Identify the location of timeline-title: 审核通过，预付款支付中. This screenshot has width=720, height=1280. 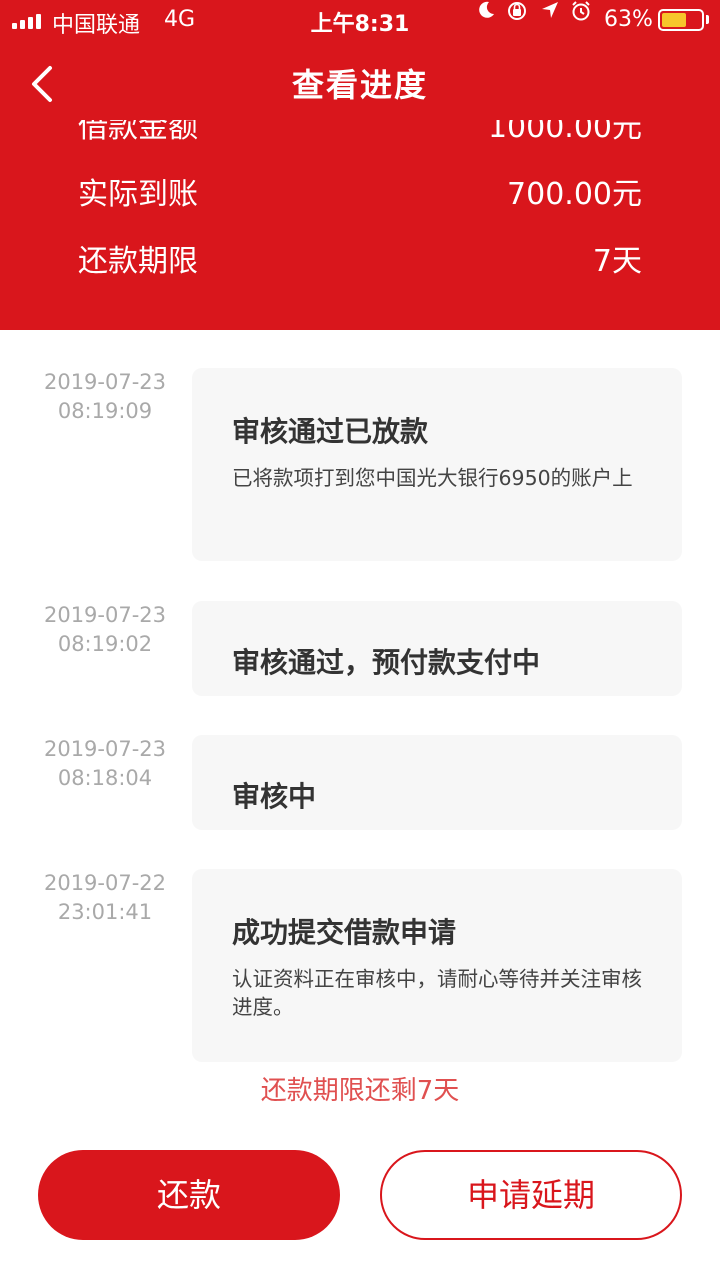
(386, 662).